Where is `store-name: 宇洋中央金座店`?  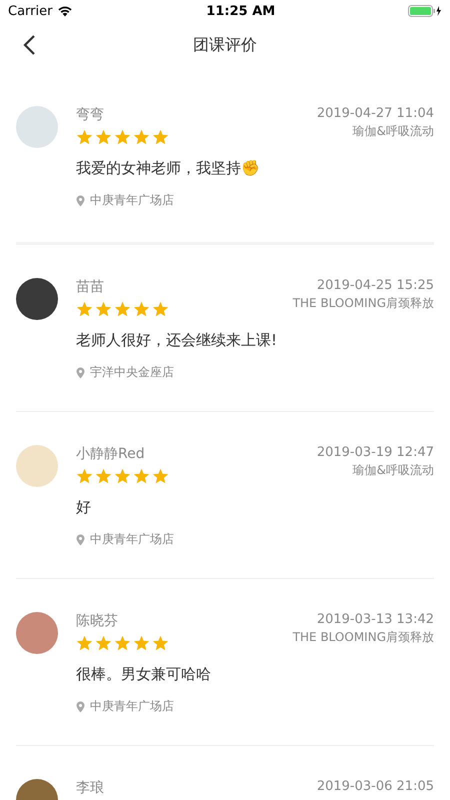
store-name: 宇洋中央金座店 is located at coordinates (132, 372).